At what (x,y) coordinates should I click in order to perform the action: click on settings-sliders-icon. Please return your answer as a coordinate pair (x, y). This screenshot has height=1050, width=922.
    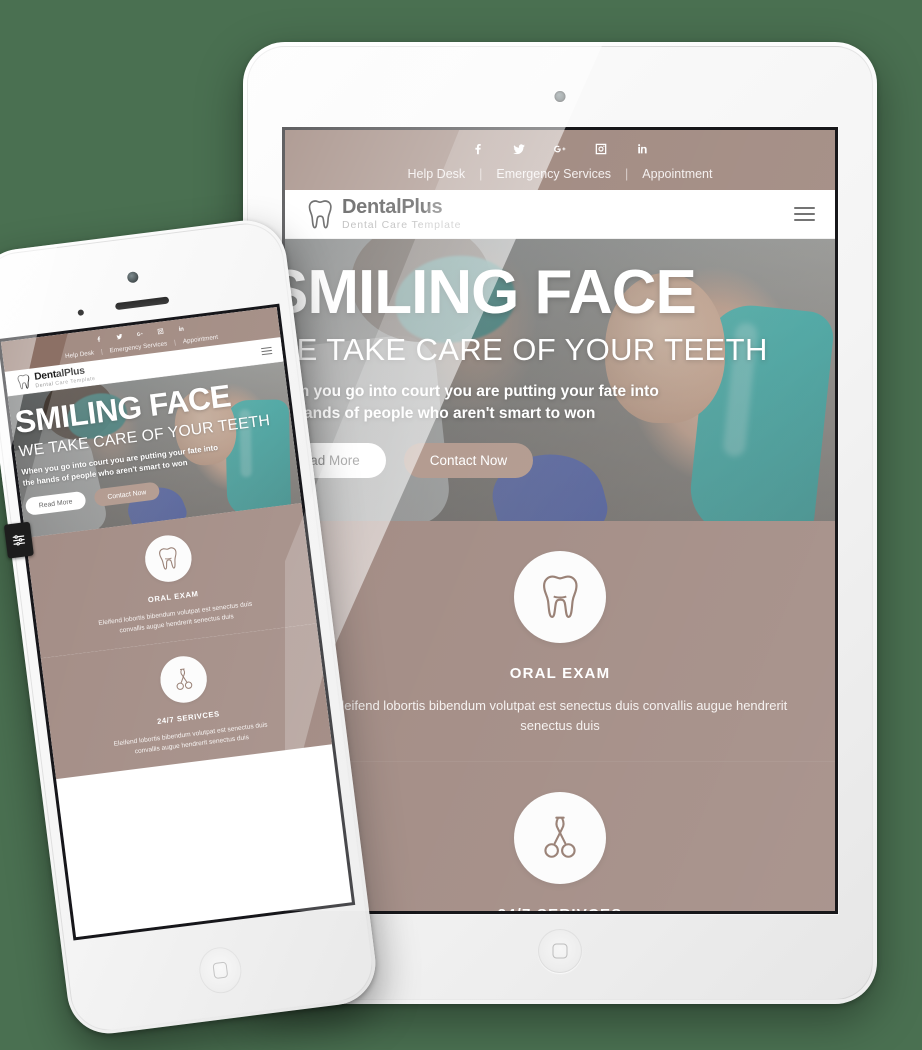
    Looking at the image, I should click on (18, 540).